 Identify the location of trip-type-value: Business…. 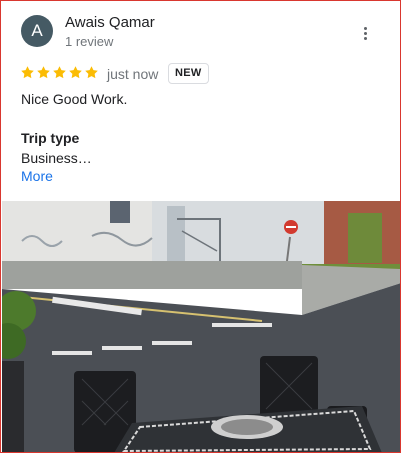
(56, 158).